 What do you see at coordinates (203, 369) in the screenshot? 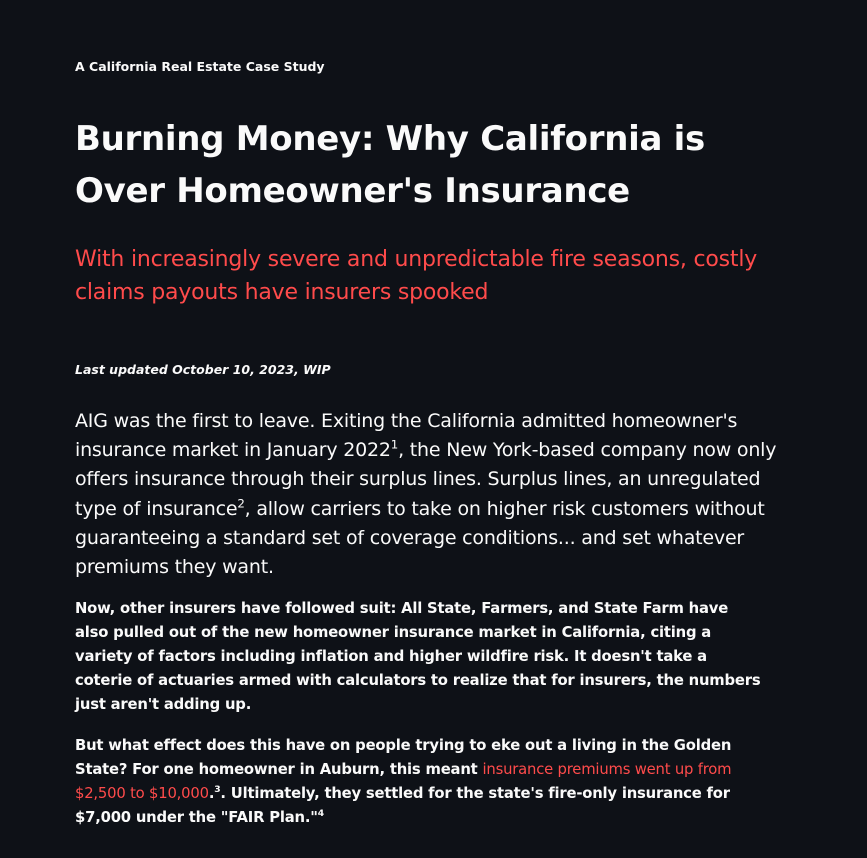
I see `last-updated: Last updated October 10, 2023, WIP` at bounding box center [203, 369].